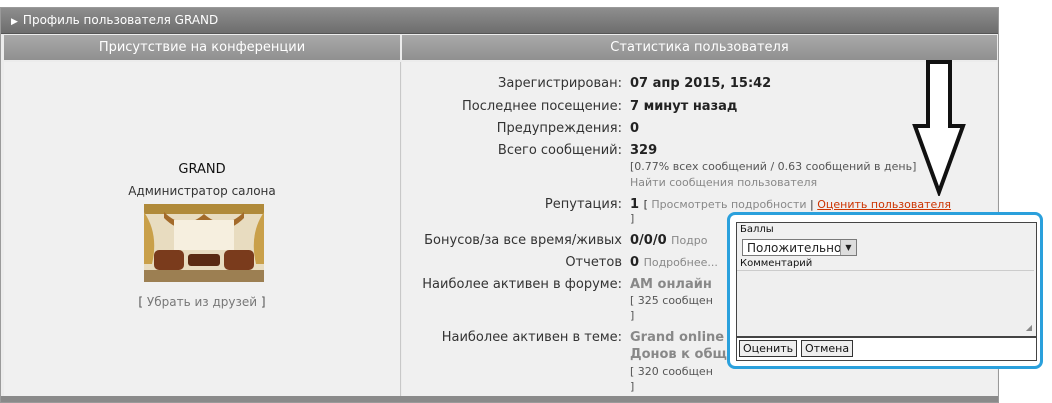  What do you see at coordinates (768, 348) in the screenshot?
I see `submit-rate-button: Оценить` at bounding box center [768, 348].